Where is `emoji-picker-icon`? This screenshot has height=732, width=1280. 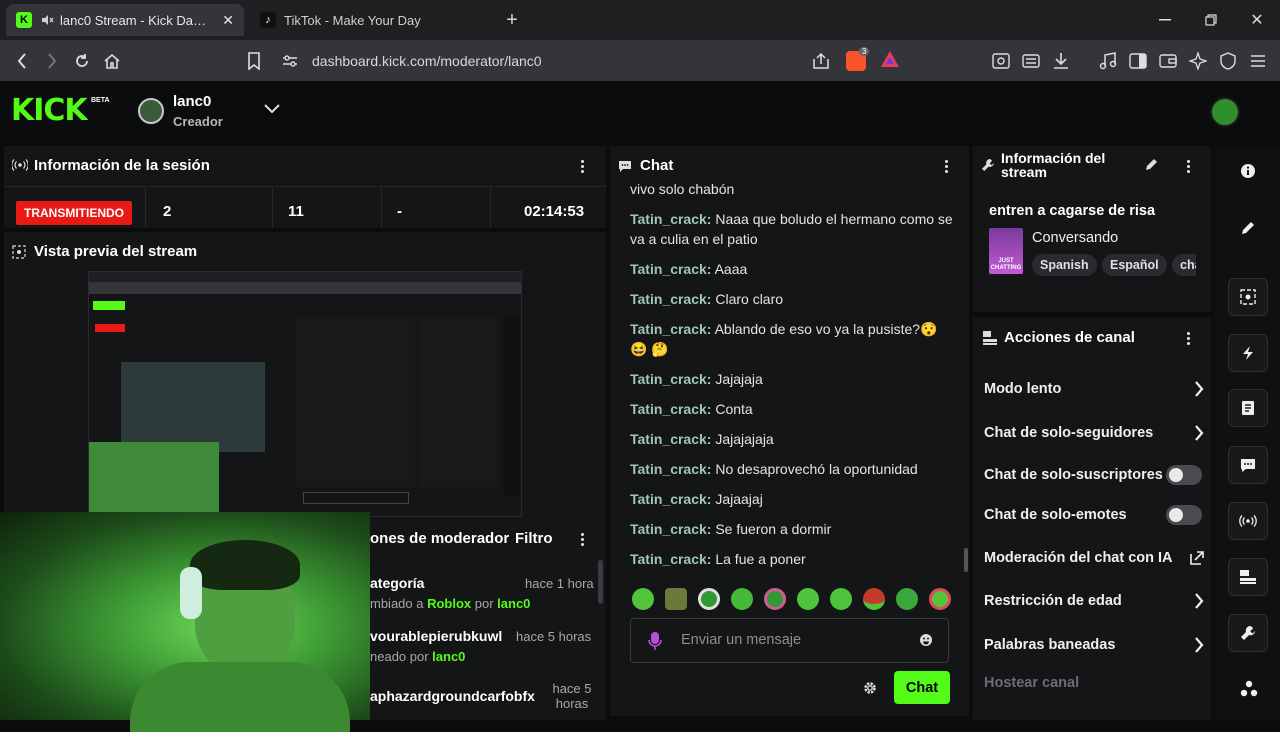
emoji-picker-icon is located at coordinates (926, 640).